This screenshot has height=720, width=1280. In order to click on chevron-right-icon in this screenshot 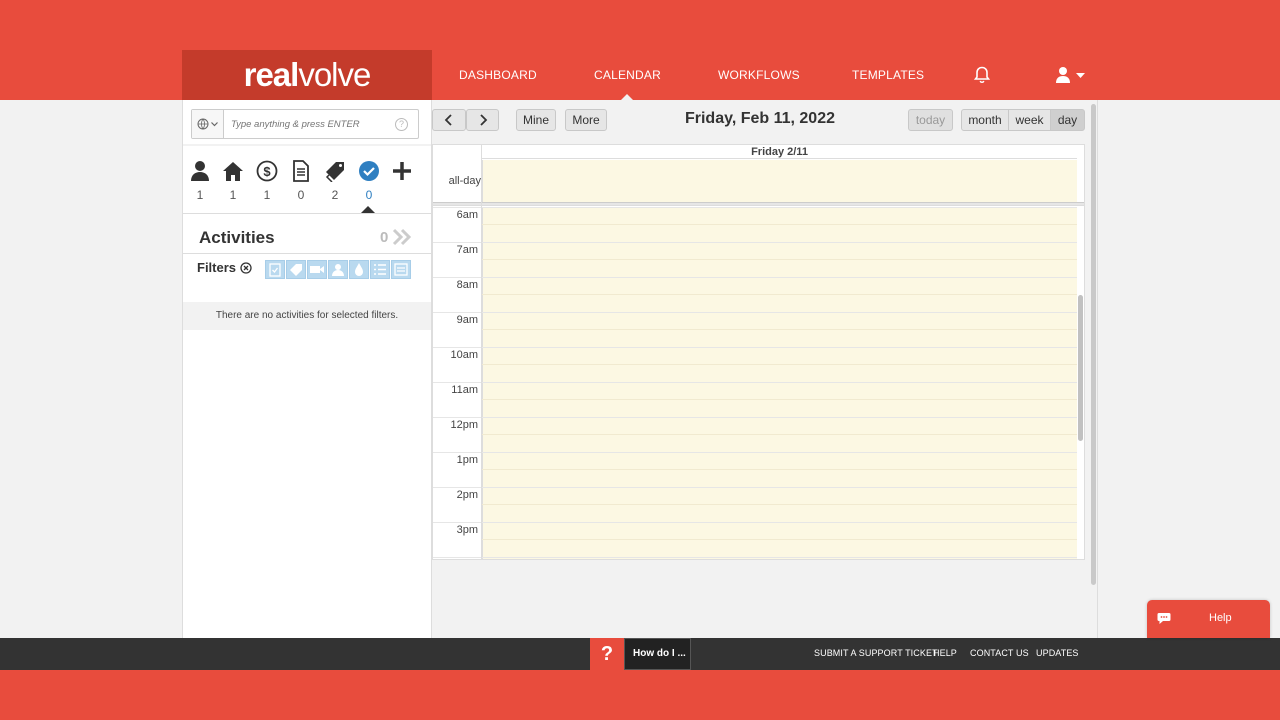, I will do `click(483, 120)`.